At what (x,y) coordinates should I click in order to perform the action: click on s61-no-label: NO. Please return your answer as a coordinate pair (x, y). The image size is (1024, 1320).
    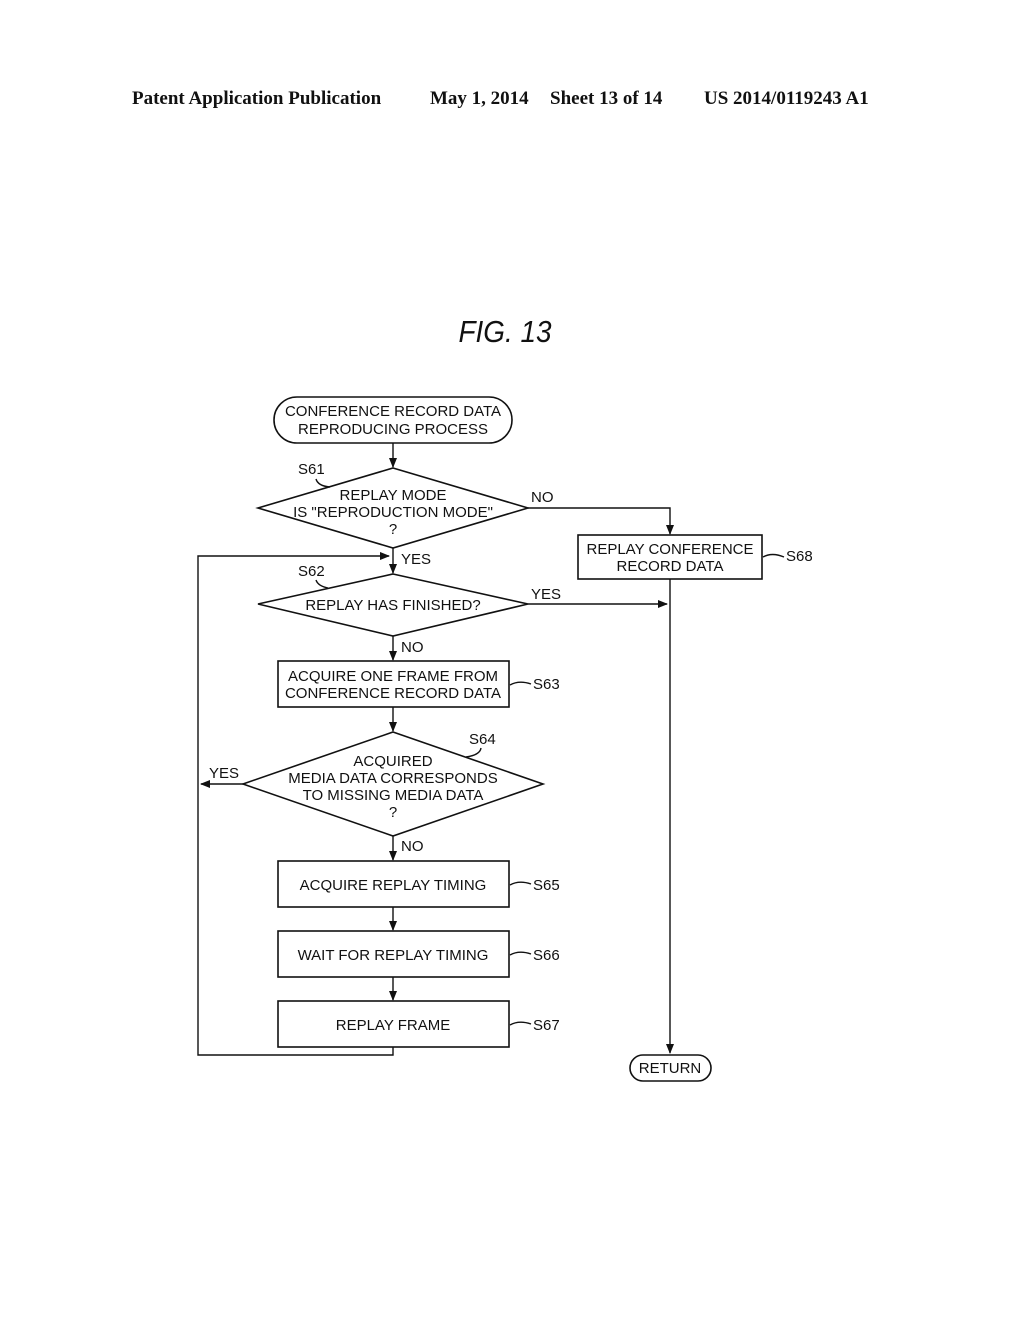
    Looking at the image, I should click on (542, 497).